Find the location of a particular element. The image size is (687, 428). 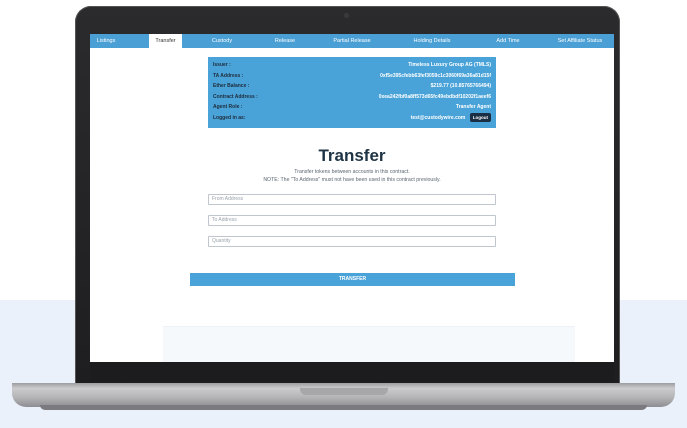

camera-dot is located at coordinates (346, 15).